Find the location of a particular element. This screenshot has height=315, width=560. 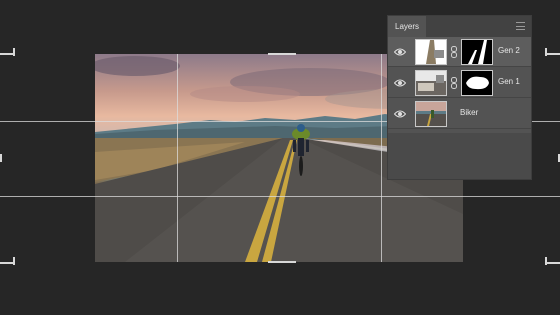

layer-row-gen2: Gen 2 is located at coordinates (459, 52).